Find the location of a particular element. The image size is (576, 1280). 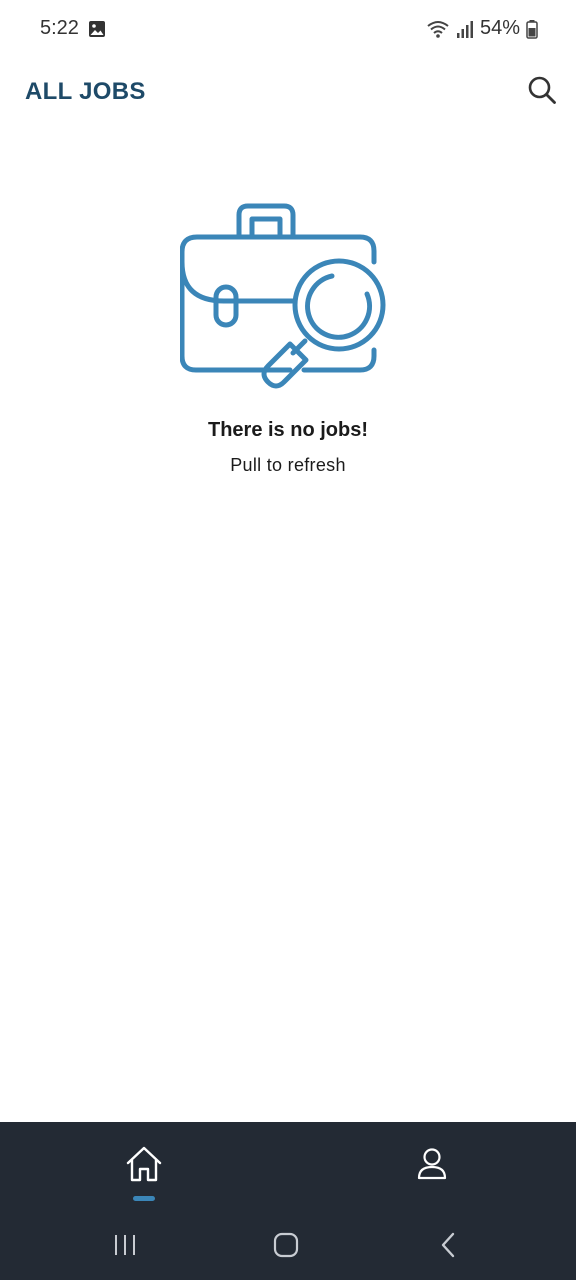

signal-icon is located at coordinates (464, 29).